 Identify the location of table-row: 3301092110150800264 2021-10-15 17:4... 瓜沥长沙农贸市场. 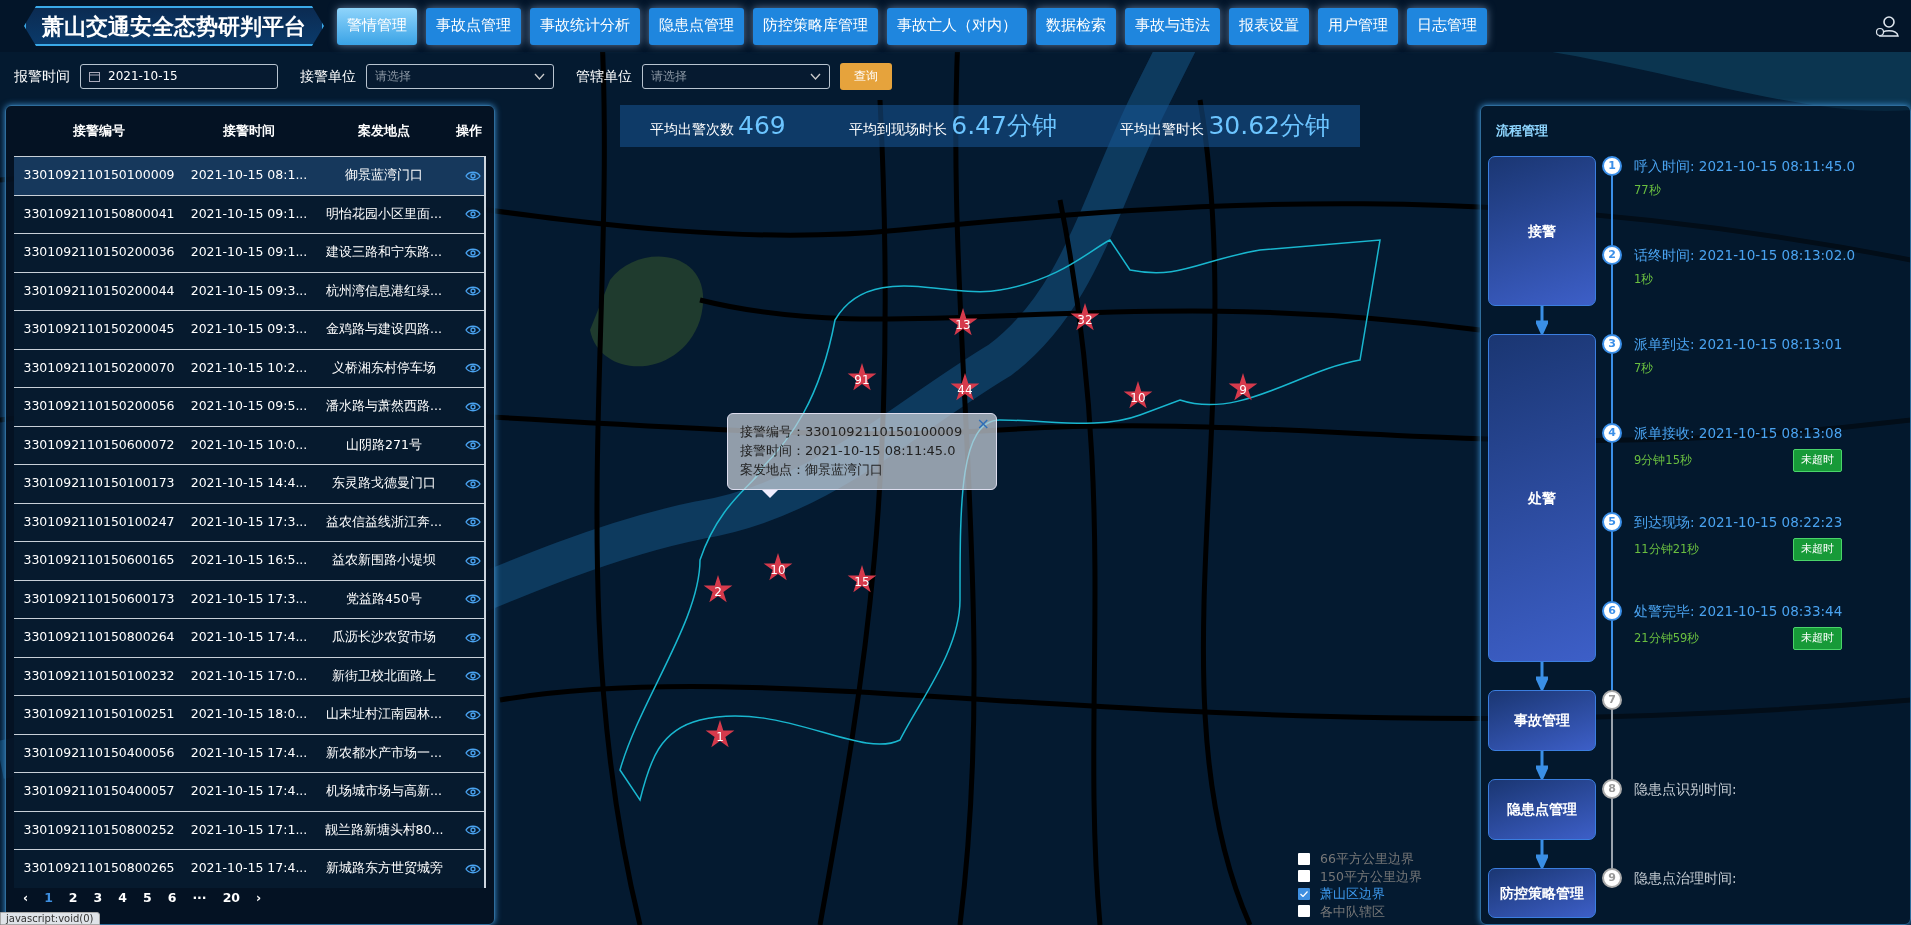
(249, 637).